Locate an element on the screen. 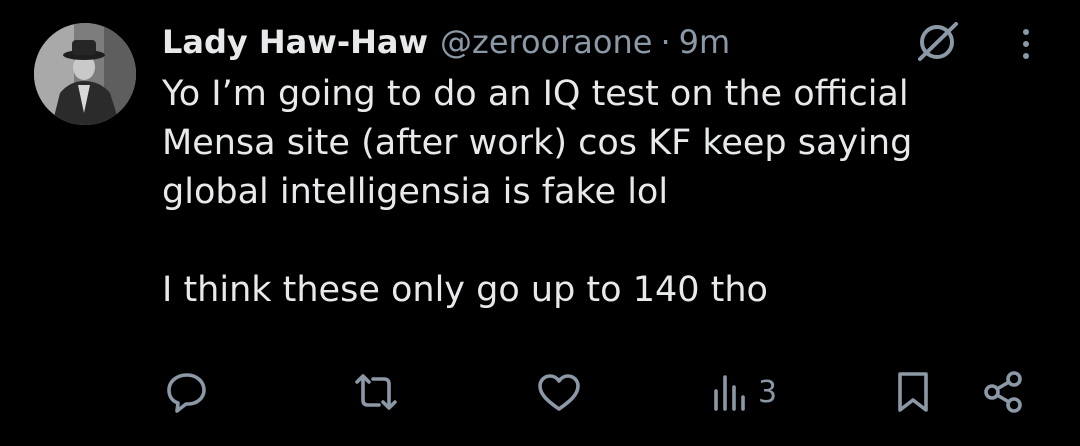 The image size is (1080, 446). avatar-image is located at coordinates (85, 74).